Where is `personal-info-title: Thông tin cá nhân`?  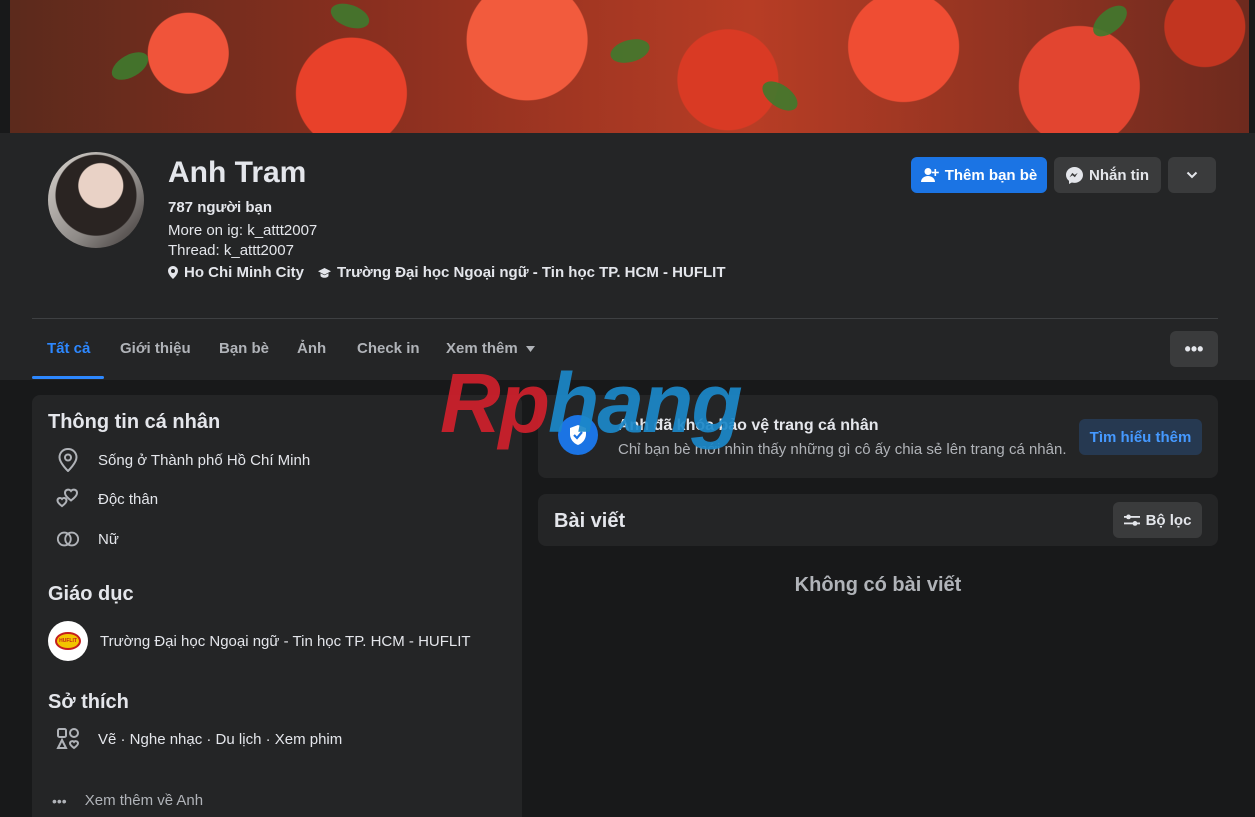 personal-info-title: Thông tin cá nhân is located at coordinates (134, 422).